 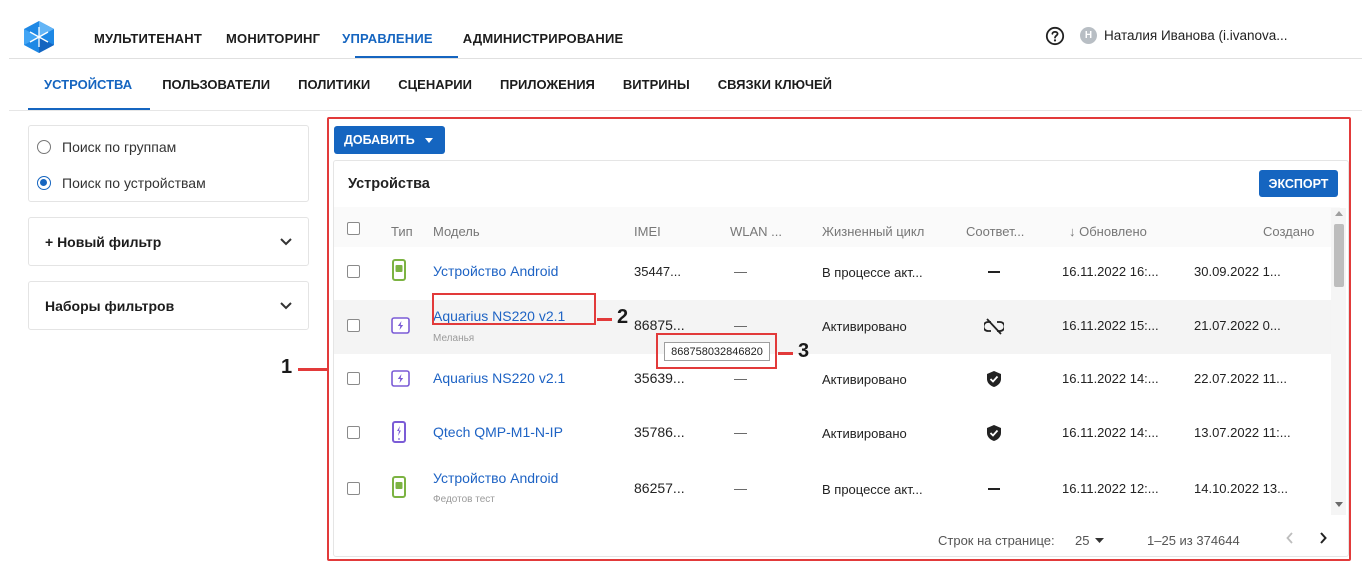 What do you see at coordinates (456, 231) in the screenshot?
I see `column-model: Модель` at bounding box center [456, 231].